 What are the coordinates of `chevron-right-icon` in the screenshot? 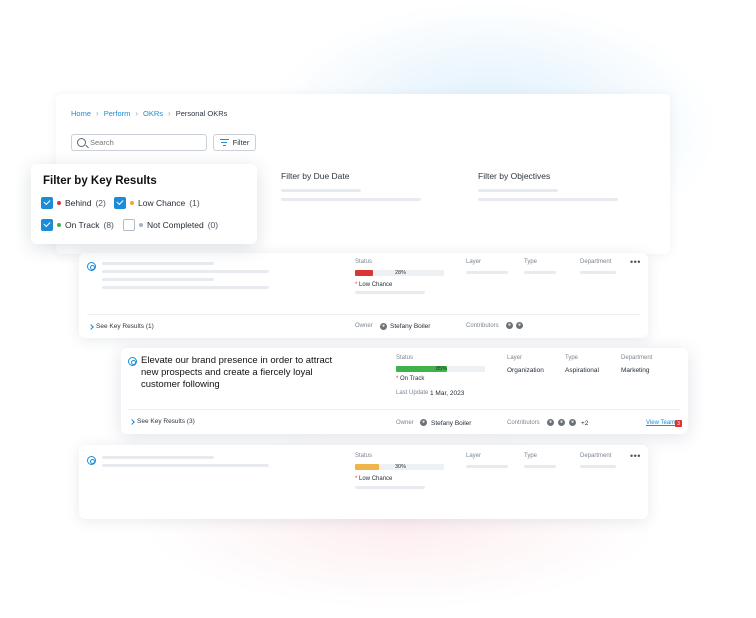 It's located at (132, 421).